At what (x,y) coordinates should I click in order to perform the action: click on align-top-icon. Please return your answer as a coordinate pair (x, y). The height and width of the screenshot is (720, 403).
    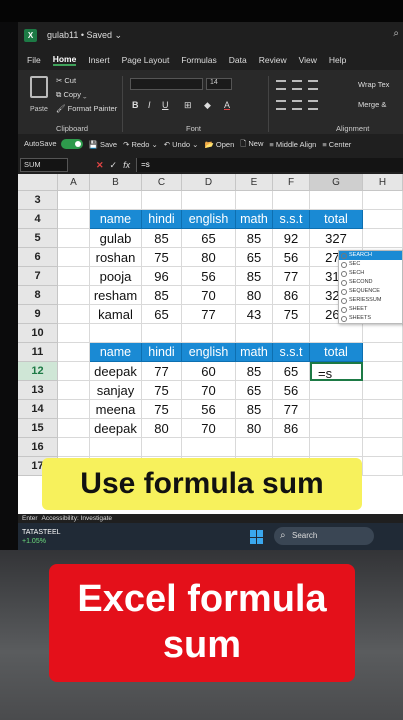
    Looking at the image, I should click on (281, 85).